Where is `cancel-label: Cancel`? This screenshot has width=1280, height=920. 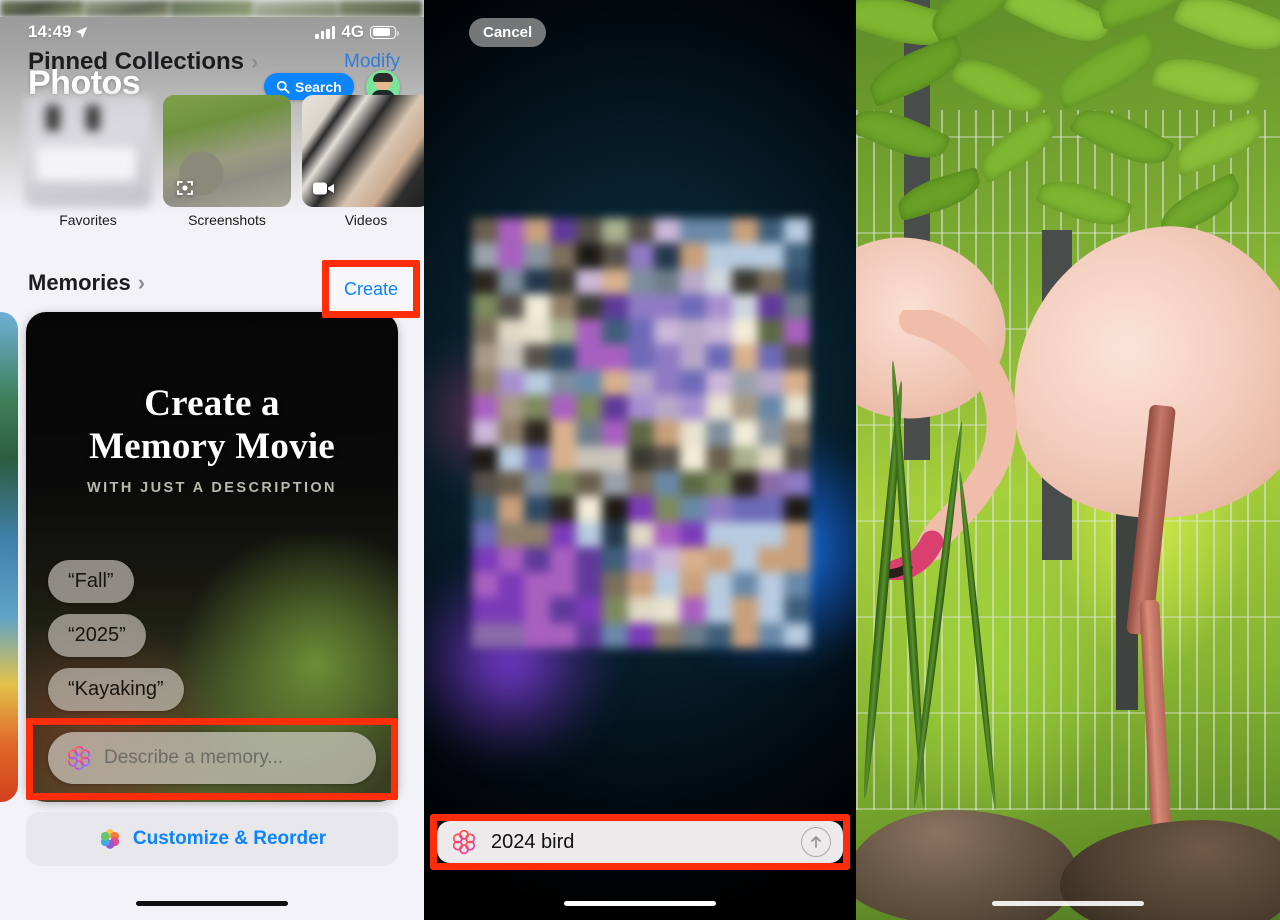 cancel-label: Cancel is located at coordinates (508, 32).